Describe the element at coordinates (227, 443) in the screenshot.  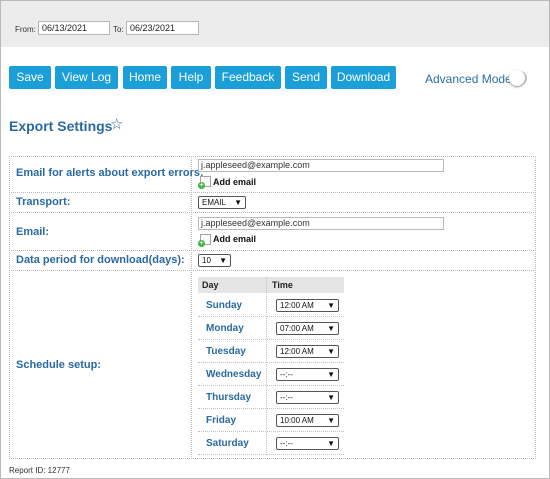
I see `schedule-day-saturday: Saturday` at that location.